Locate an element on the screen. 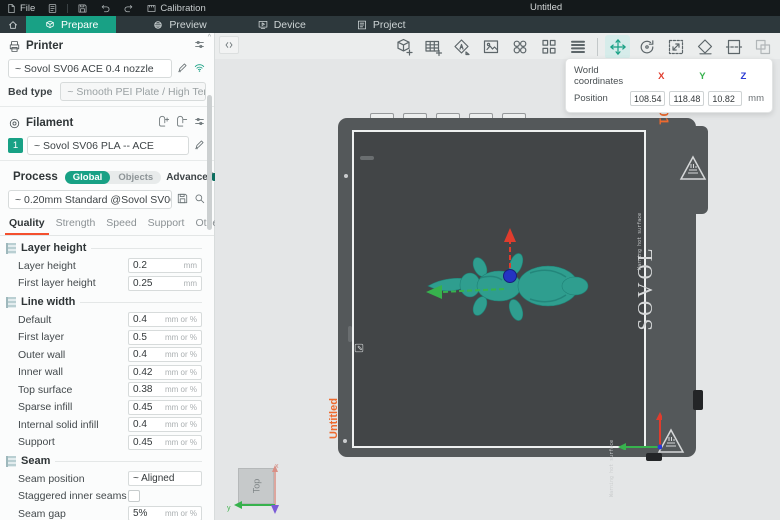  param-row-support: Support 0.45 mm or % is located at coordinates (104, 443).